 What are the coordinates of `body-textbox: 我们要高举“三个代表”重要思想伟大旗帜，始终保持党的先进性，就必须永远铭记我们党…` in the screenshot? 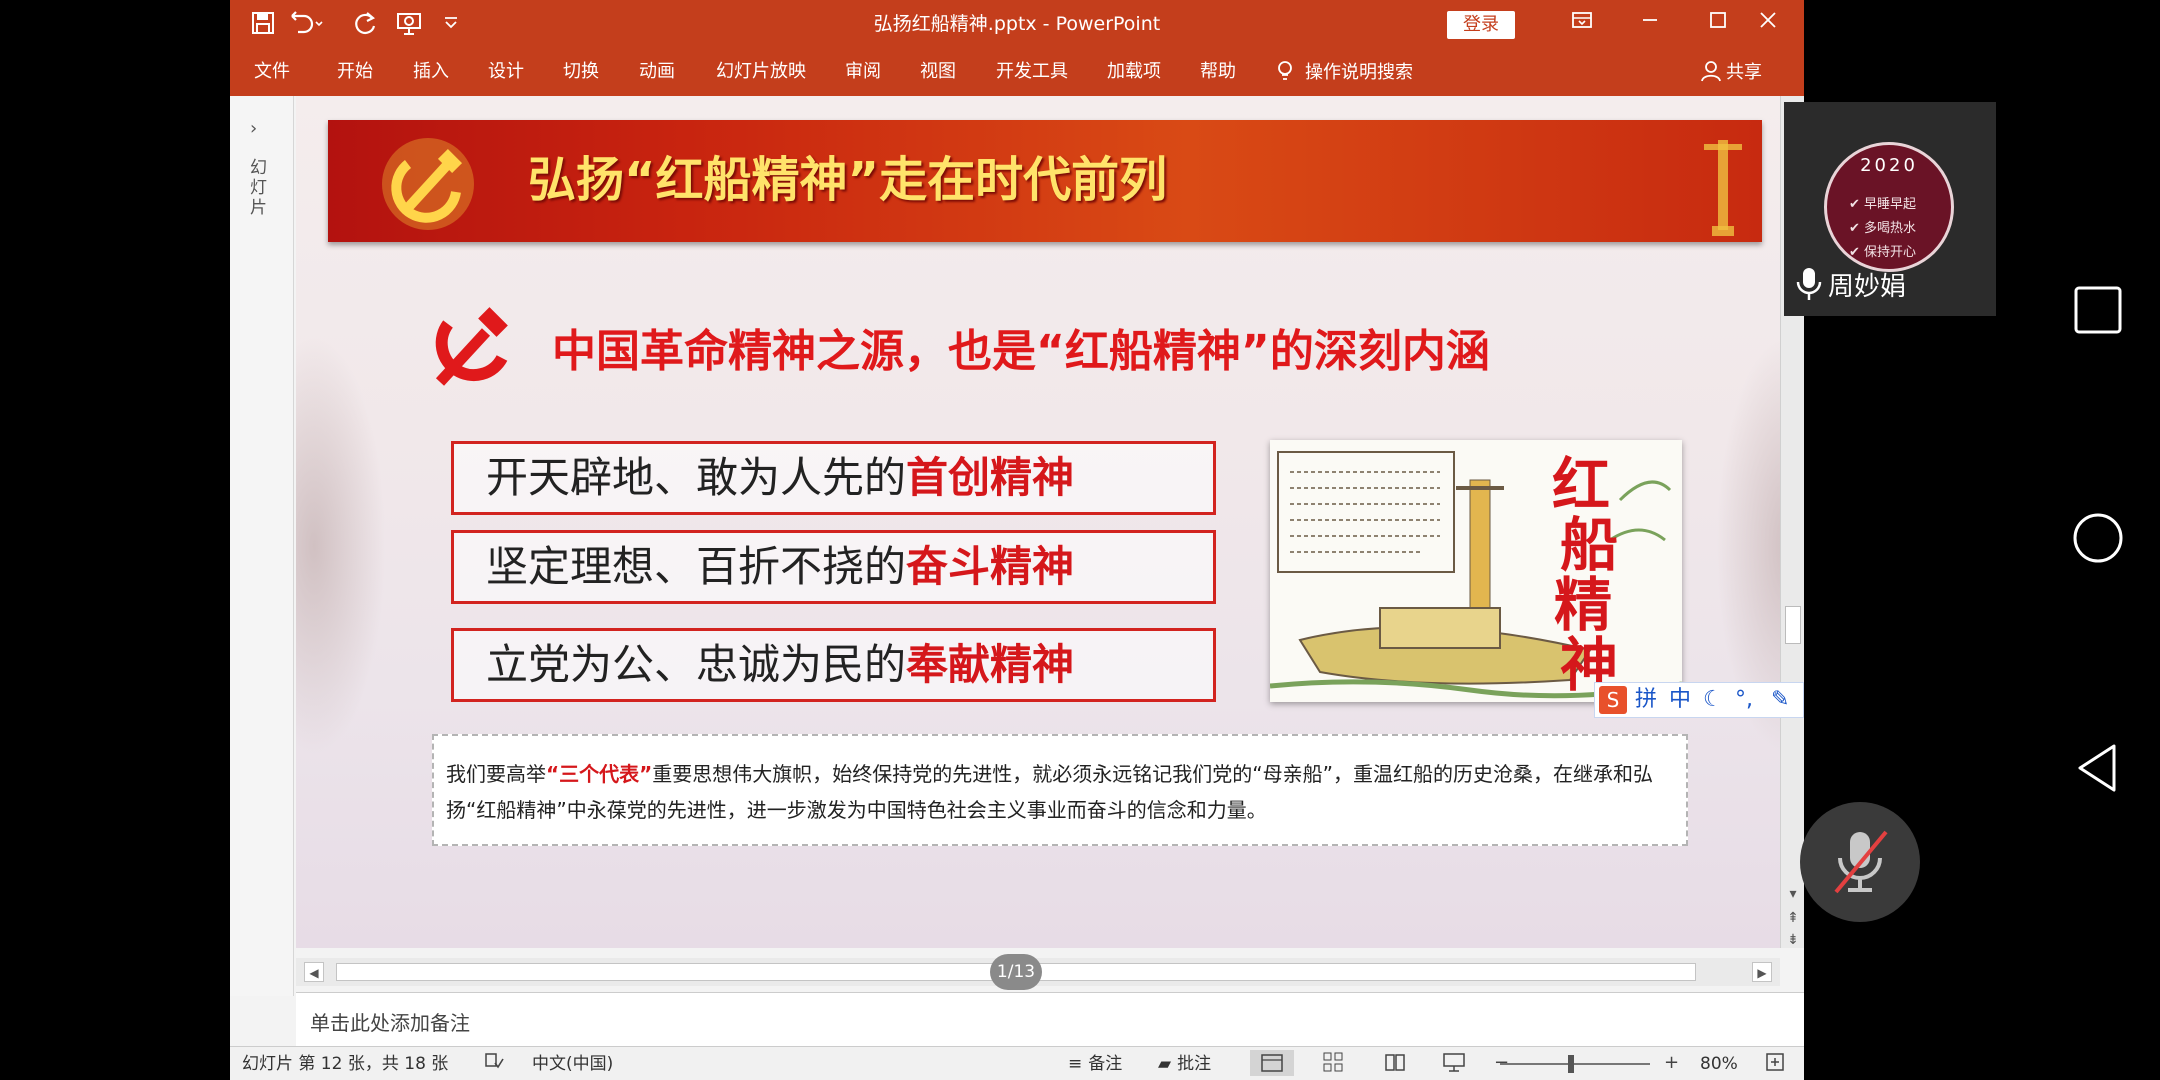 It's located at (1060, 790).